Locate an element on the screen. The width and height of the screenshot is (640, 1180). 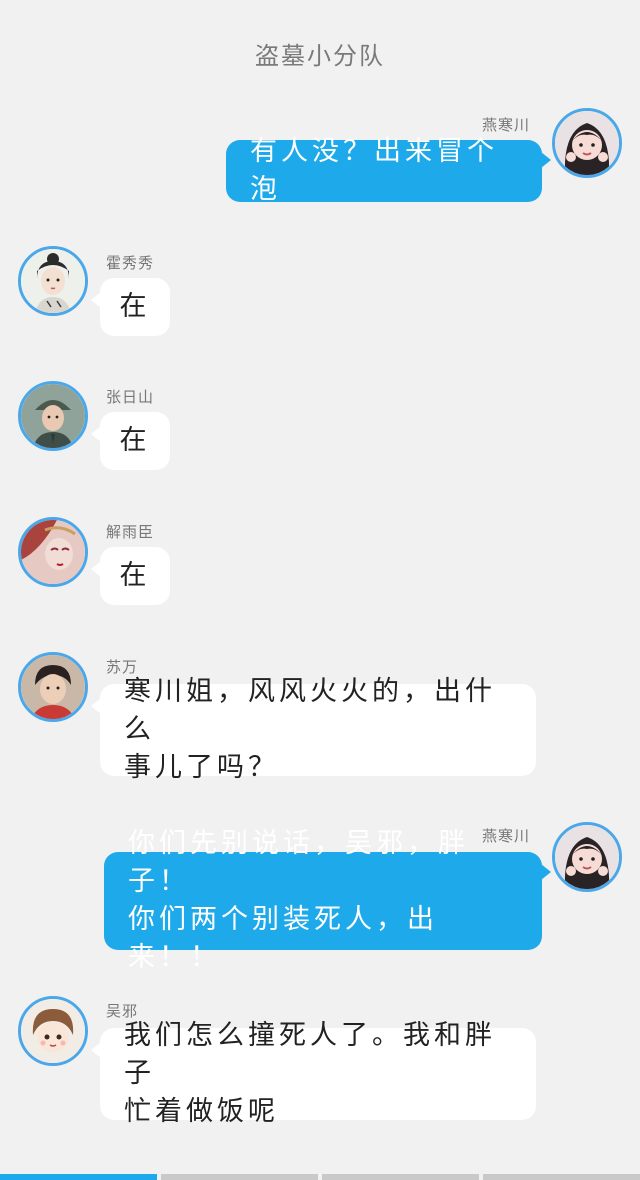
avatar-woman-icon is located at coordinates (53, 281).